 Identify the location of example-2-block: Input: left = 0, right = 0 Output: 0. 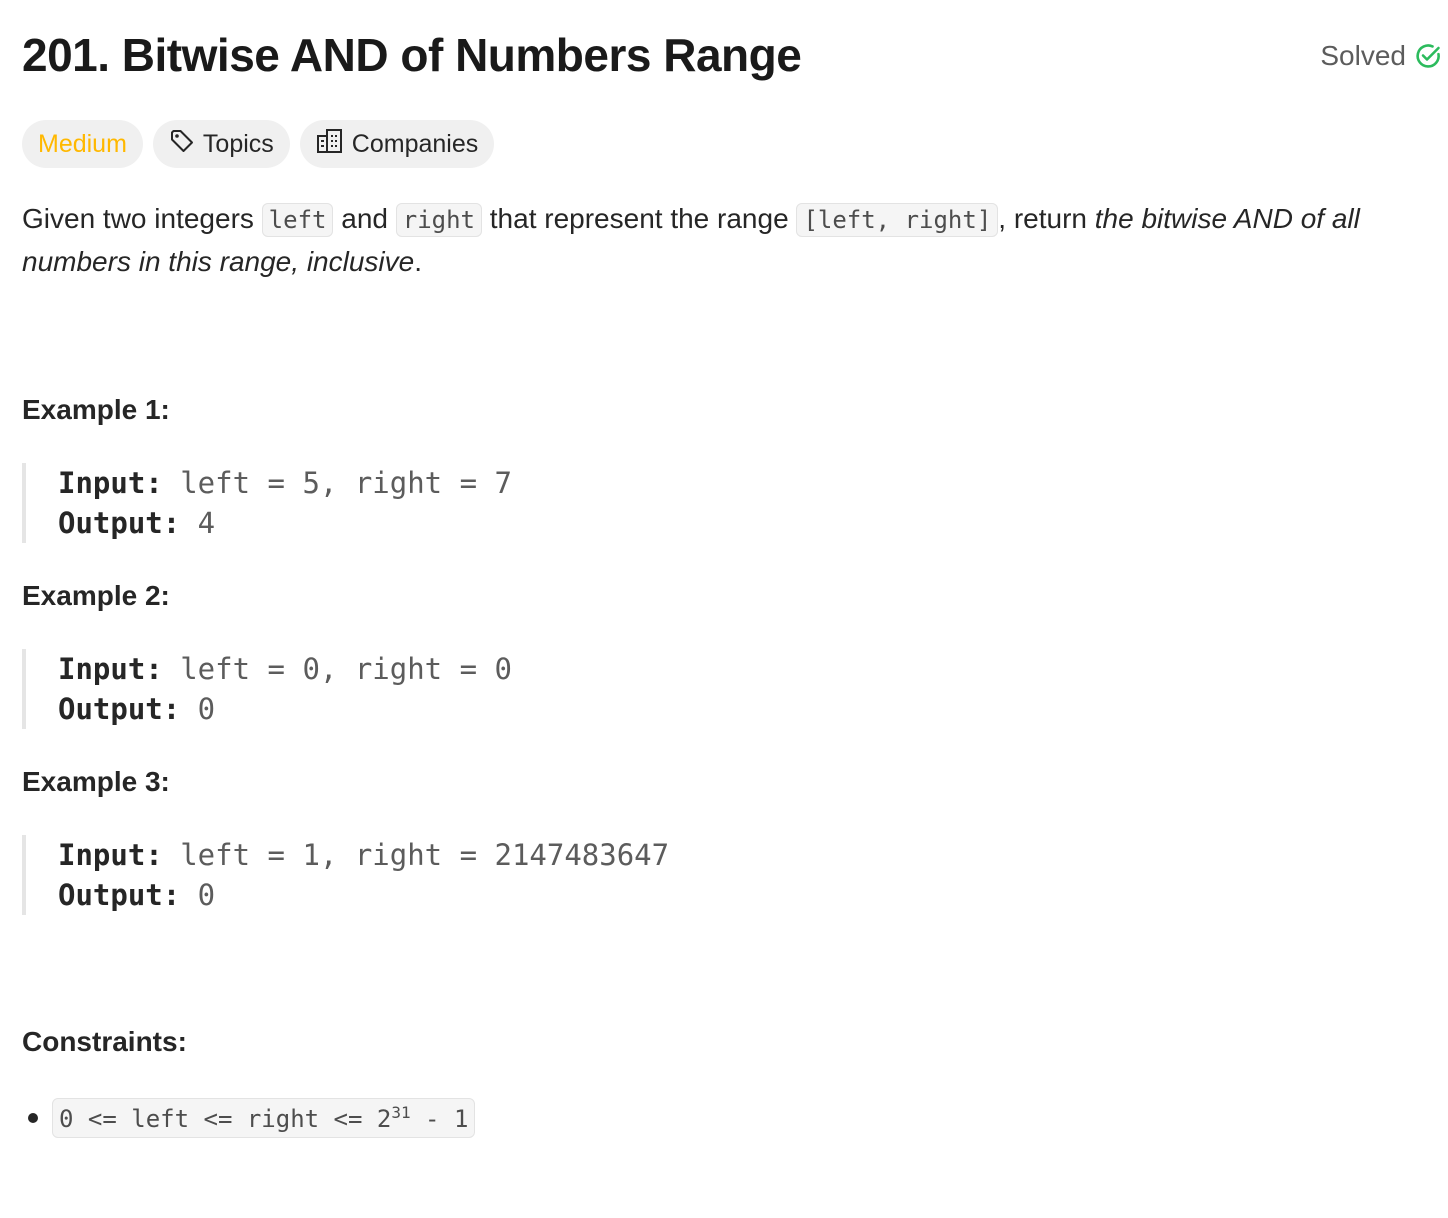
(267, 689).